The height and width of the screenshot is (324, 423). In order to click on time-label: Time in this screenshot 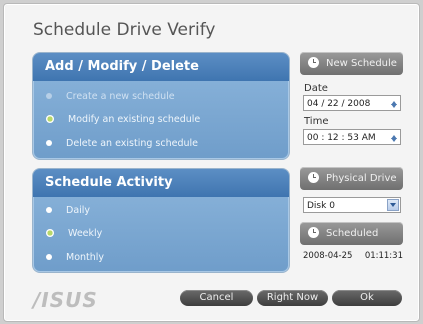, I will do `click(316, 121)`.